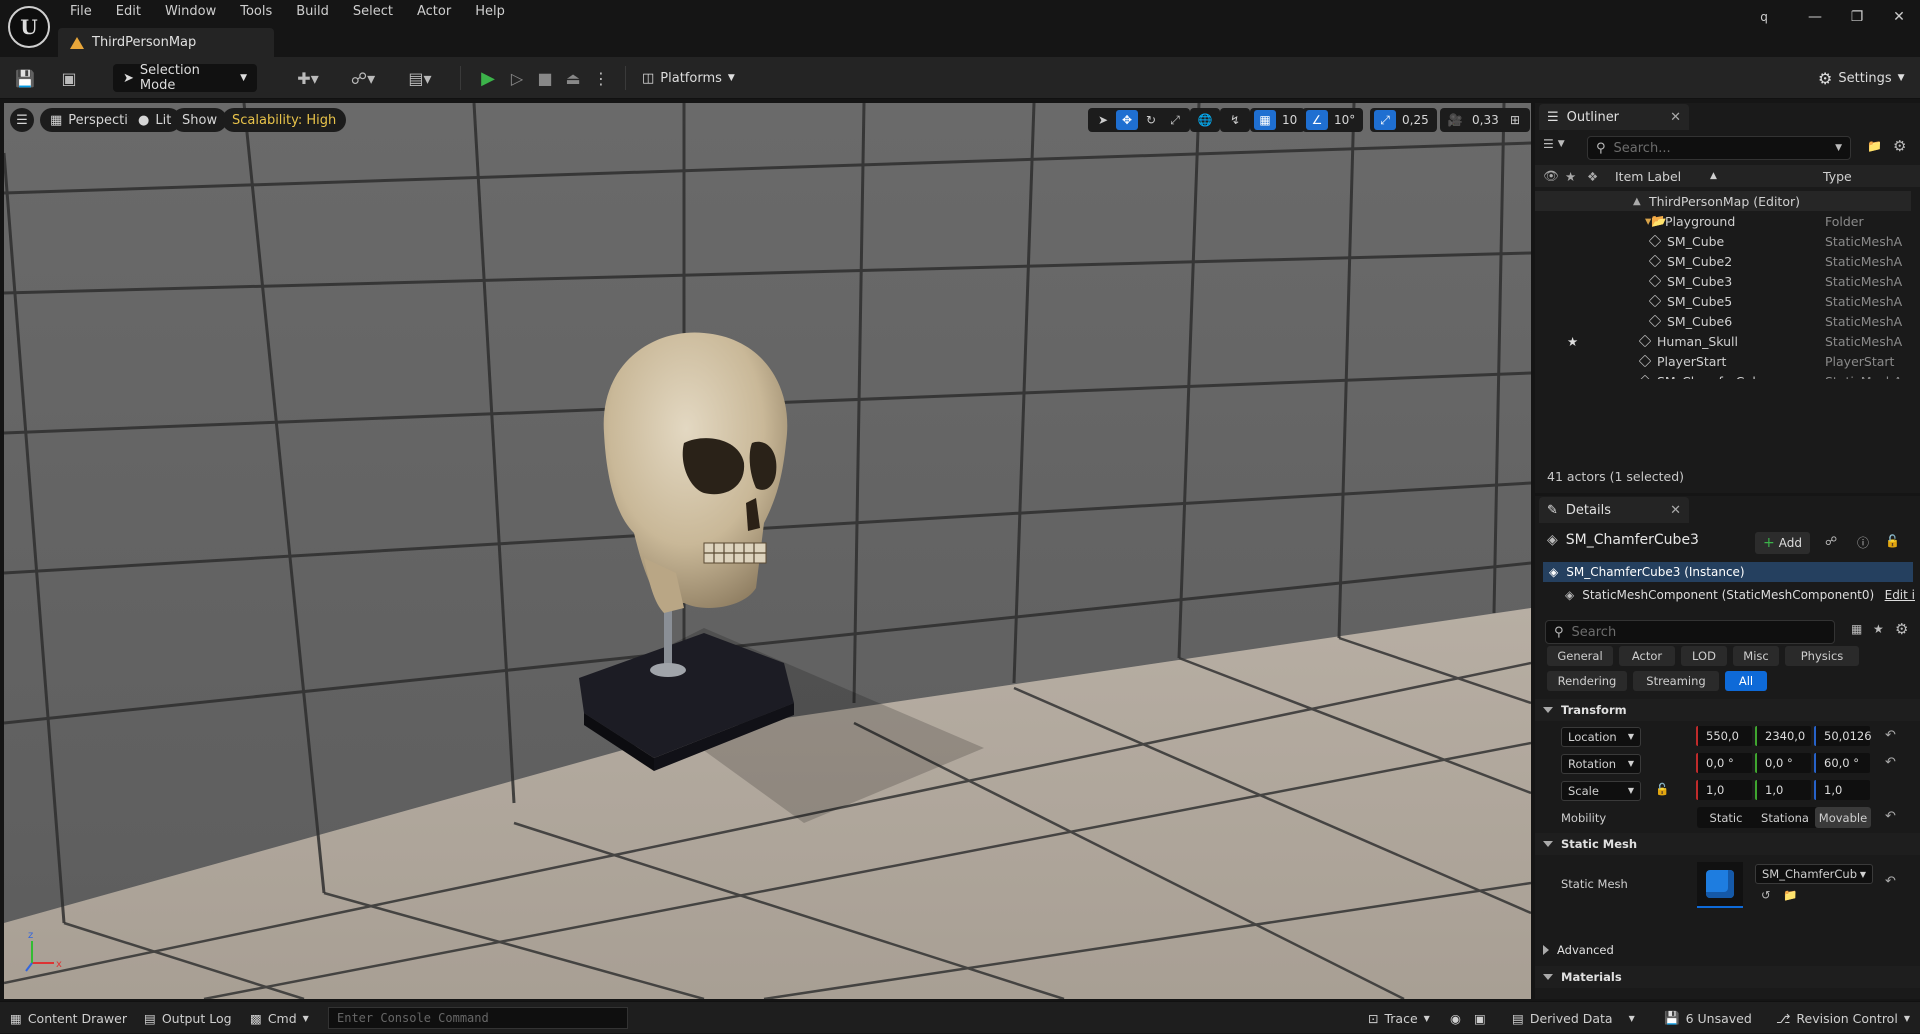 The width and height of the screenshot is (1920, 1034). Describe the element at coordinates (1874, 146) in the screenshot. I see `add-folder-icon: 📁` at that location.